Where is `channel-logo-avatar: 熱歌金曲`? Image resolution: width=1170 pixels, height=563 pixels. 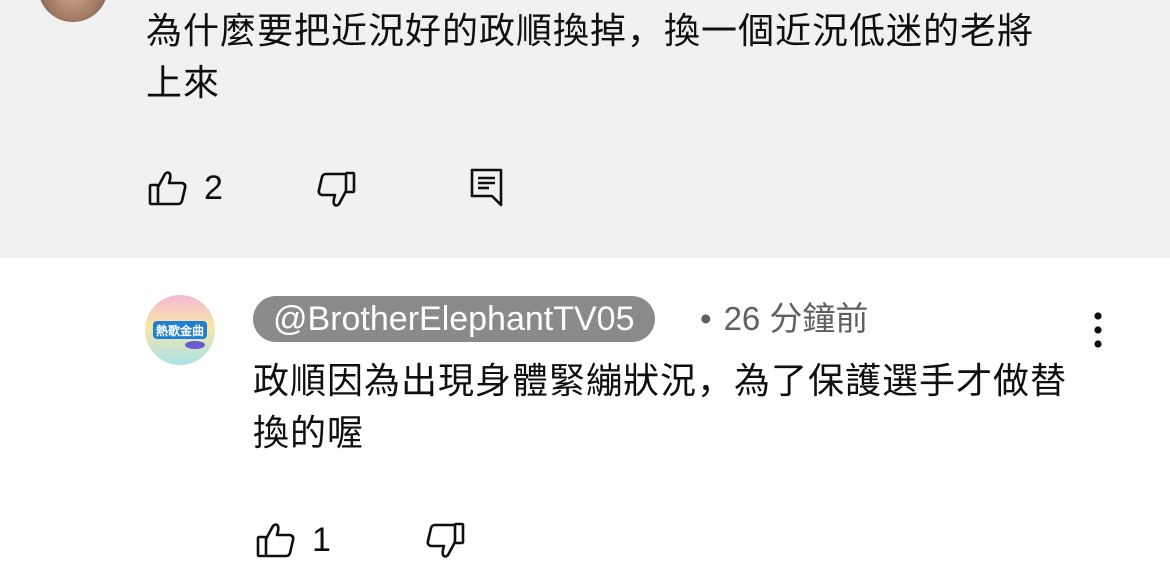
channel-logo-avatar: 熱歌金曲 is located at coordinates (180, 330).